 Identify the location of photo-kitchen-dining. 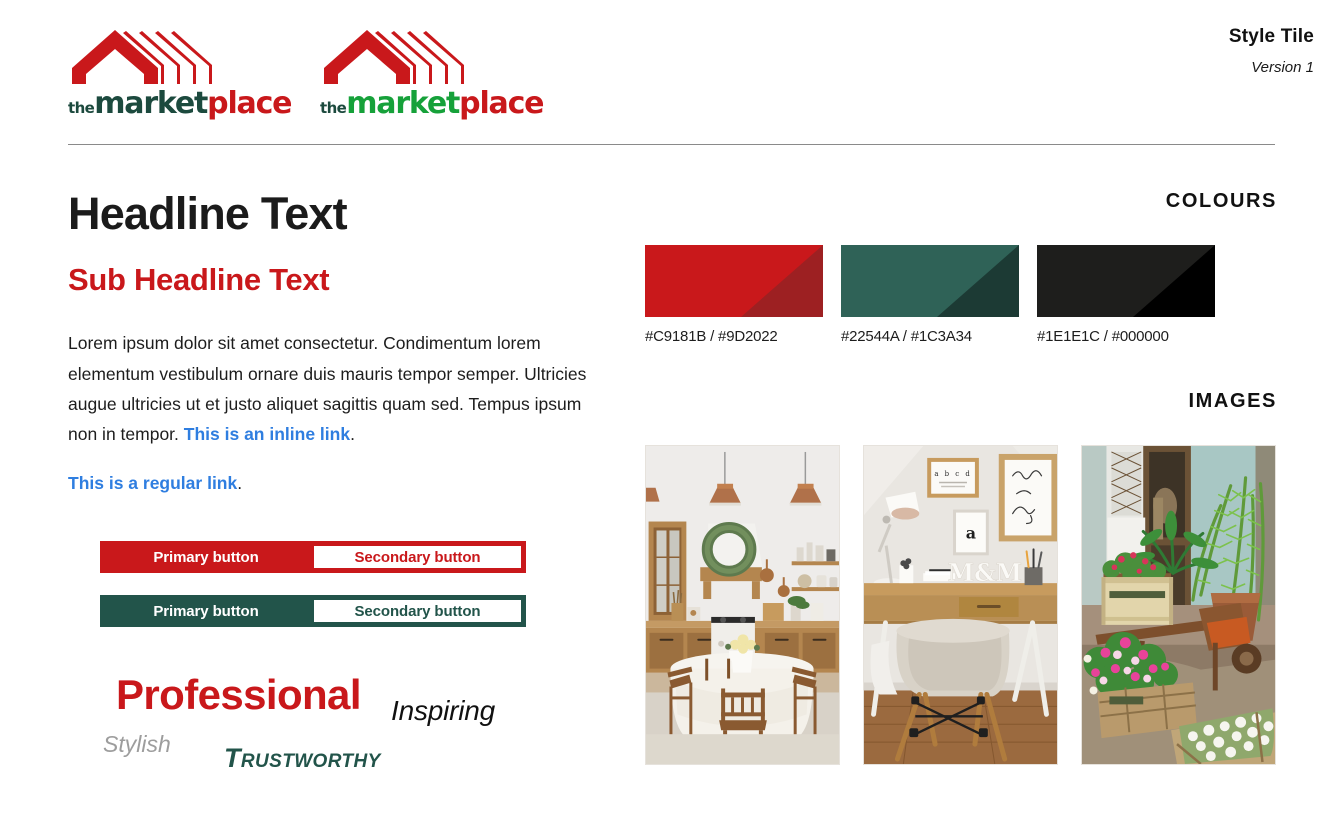
(742, 605).